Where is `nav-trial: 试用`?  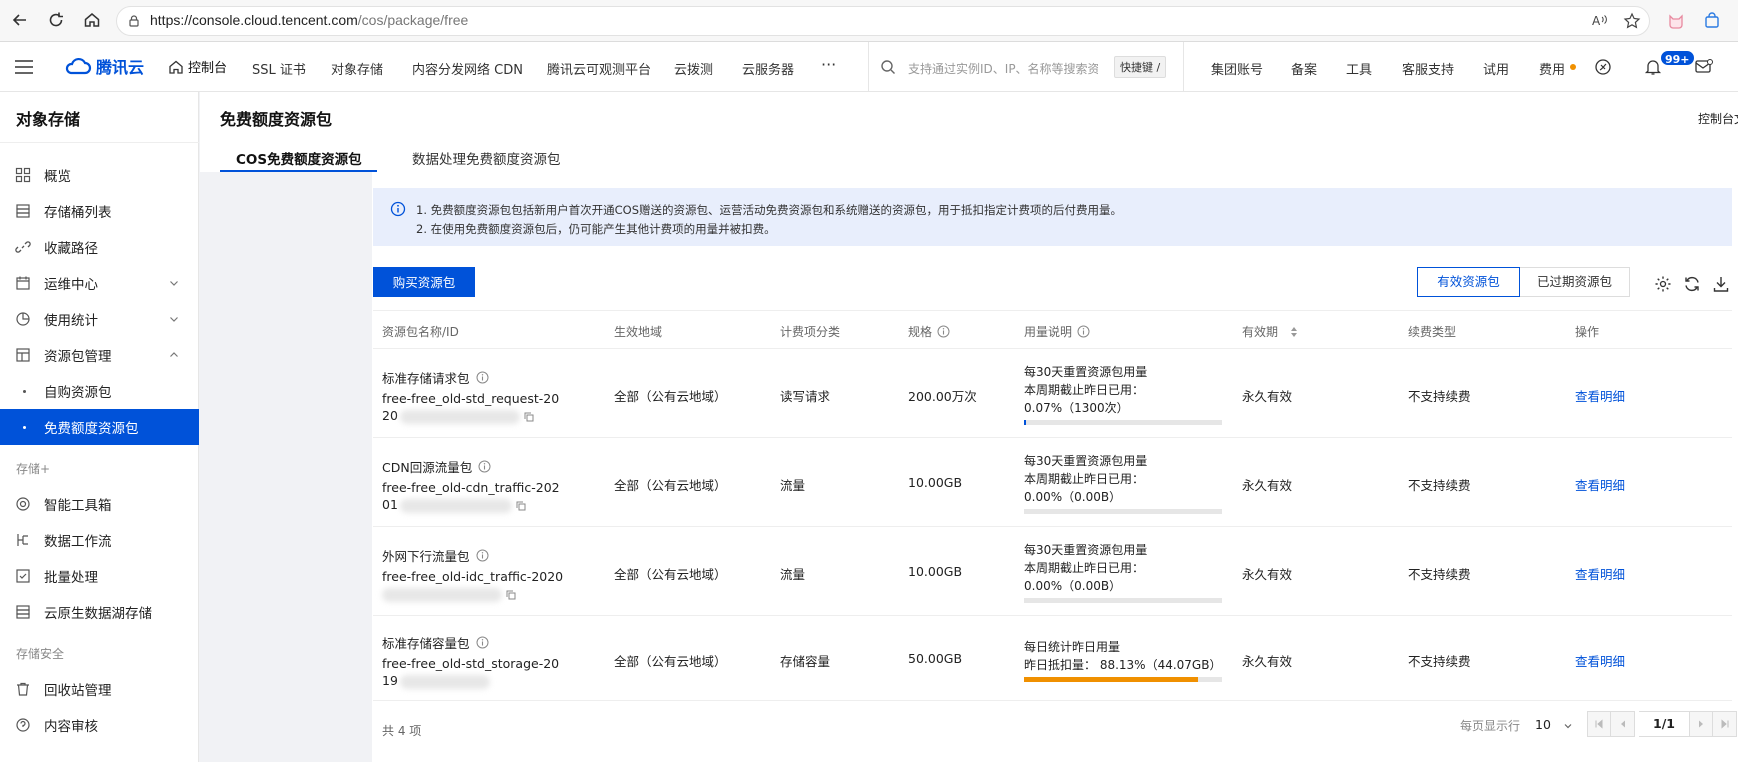 nav-trial: 试用 is located at coordinates (1496, 68).